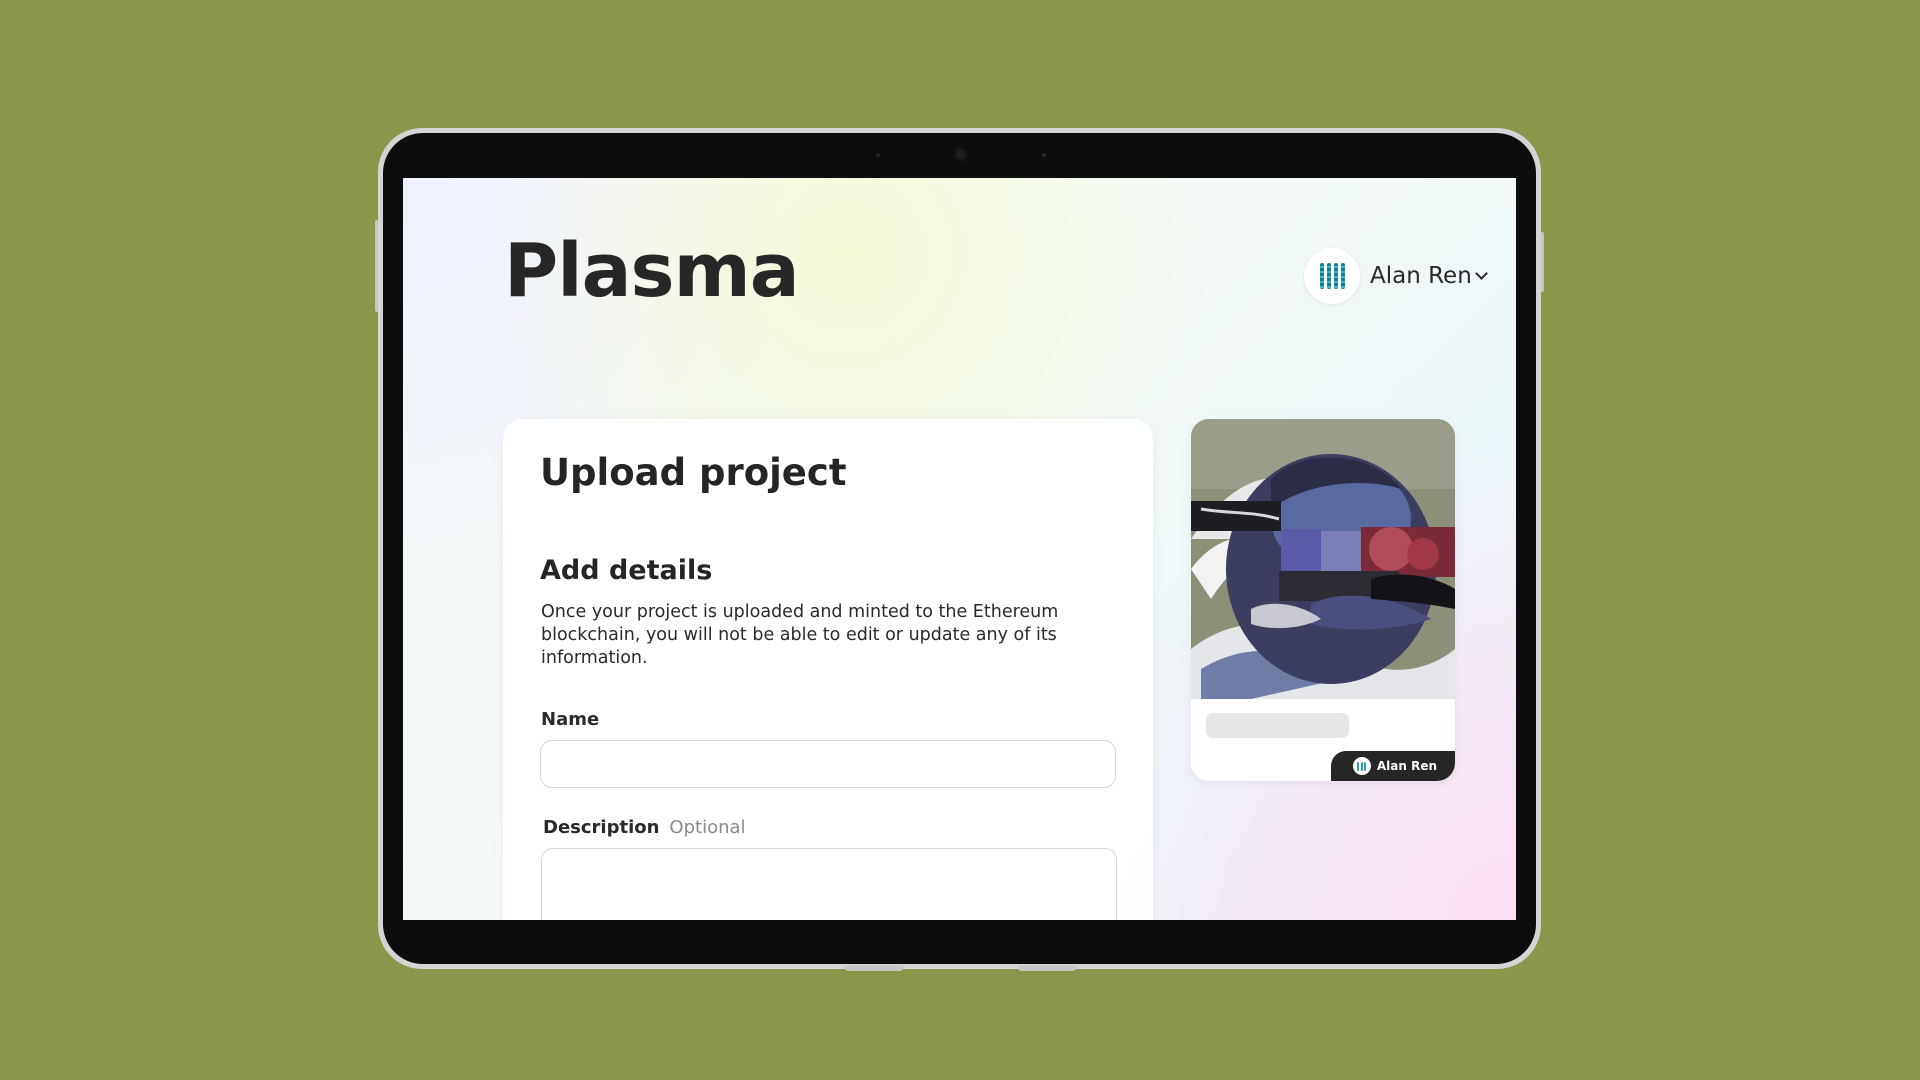 This screenshot has height=1080, width=1920. I want to click on user-avatar, so click(1332, 276).